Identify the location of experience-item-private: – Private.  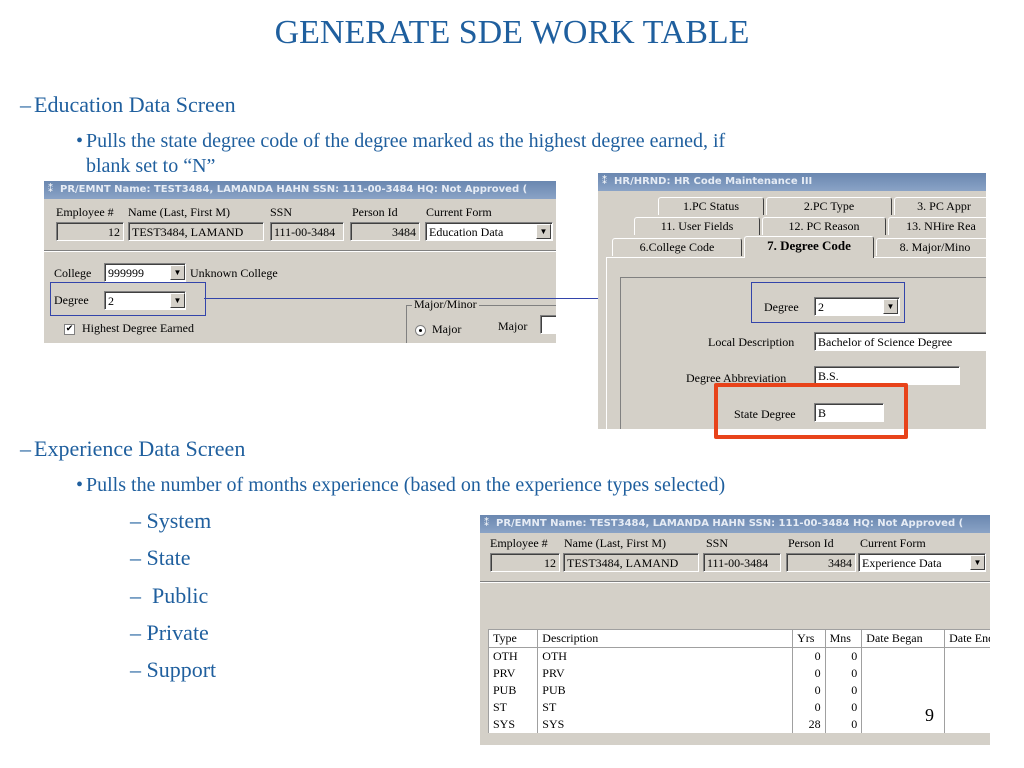
(169, 633).